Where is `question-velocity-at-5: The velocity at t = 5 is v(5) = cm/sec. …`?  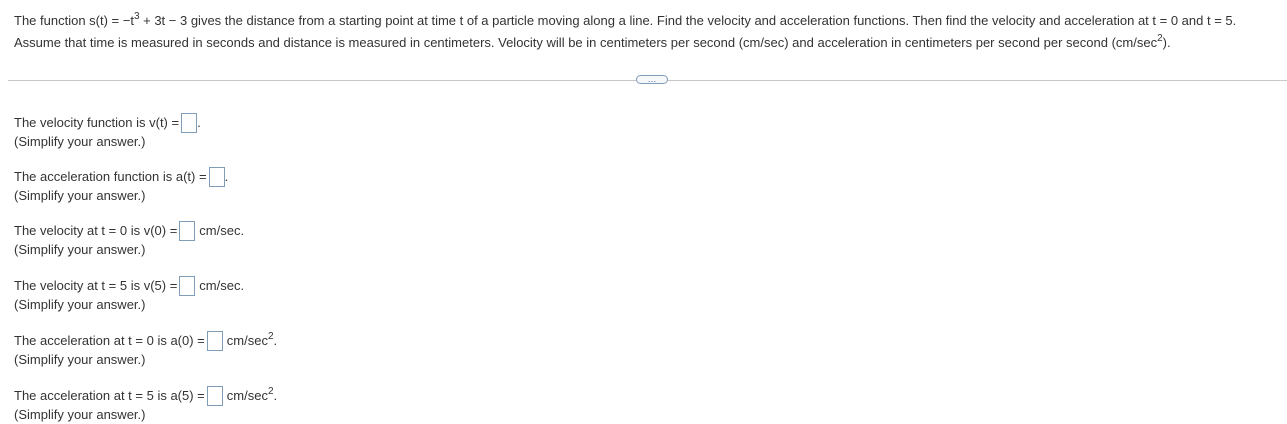 question-velocity-at-5: The velocity at t = 5 is v(5) = cm/sec. … is located at coordinates (129, 294).